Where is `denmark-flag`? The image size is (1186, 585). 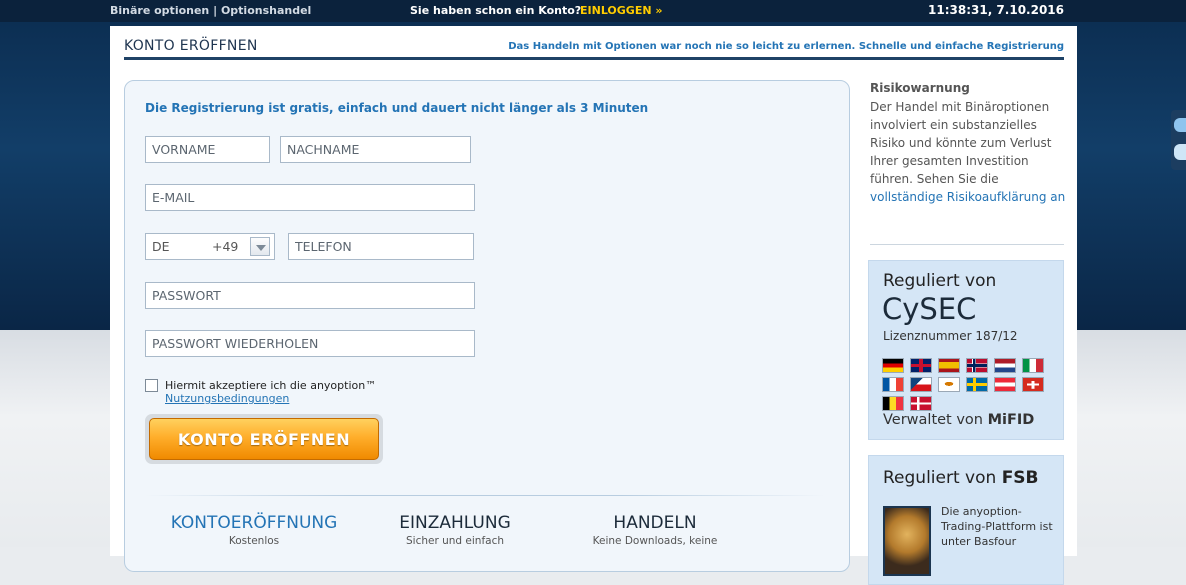 denmark-flag is located at coordinates (921, 403).